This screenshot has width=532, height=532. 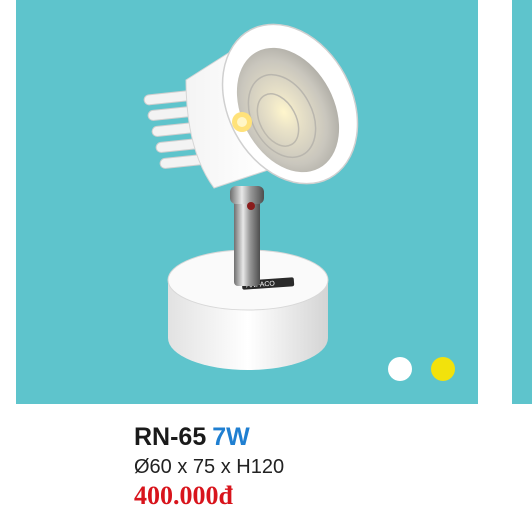 What do you see at coordinates (170, 437) in the screenshot?
I see `model-number: RN-65` at bounding box center [170, 437].